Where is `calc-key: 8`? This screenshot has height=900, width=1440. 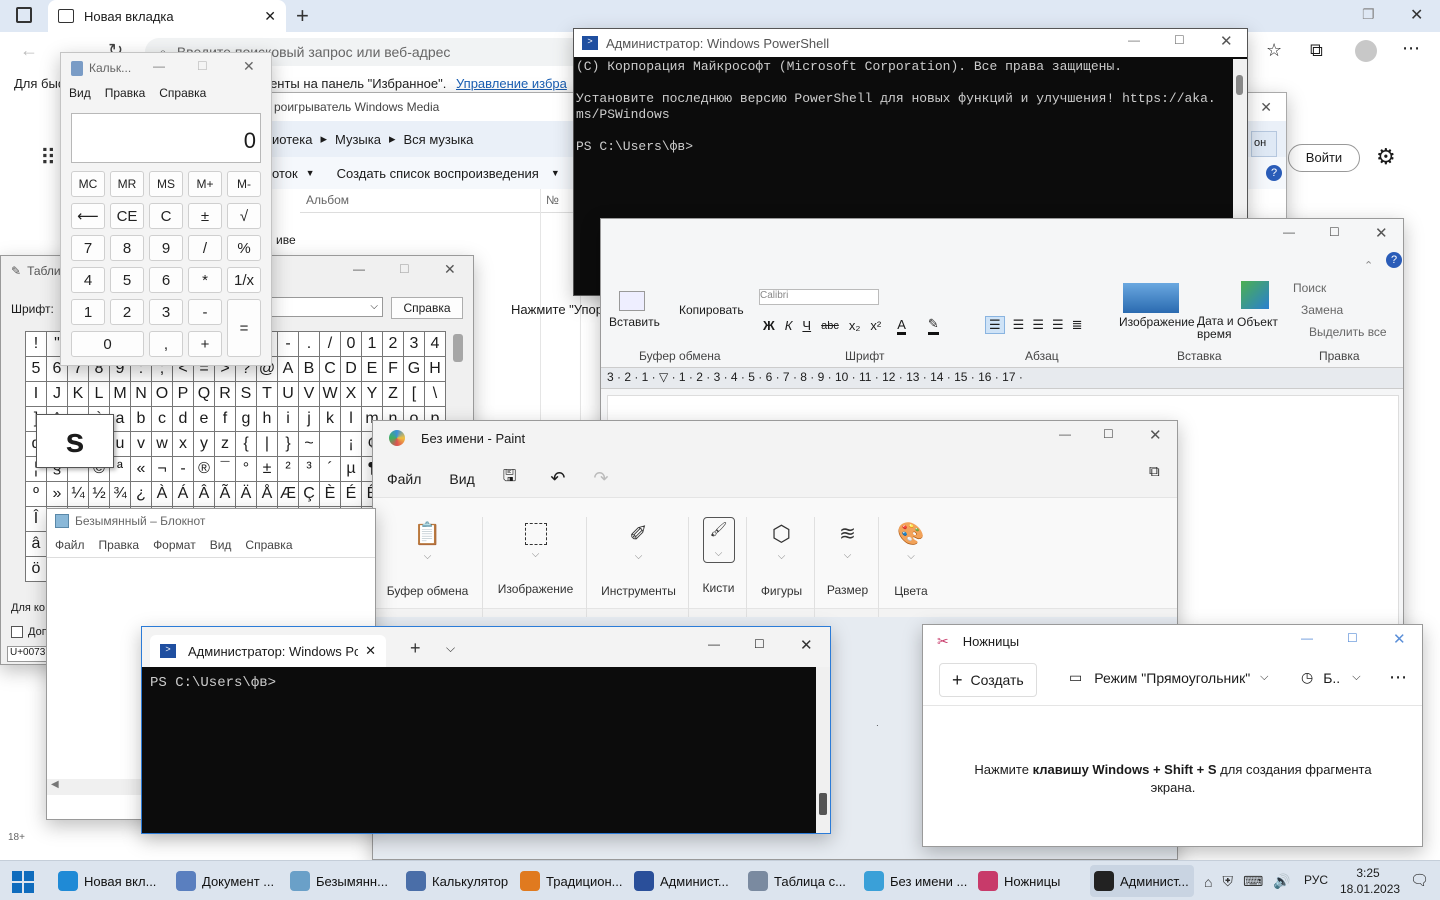 calc-key: 8 is located at coordinates (127, 248).